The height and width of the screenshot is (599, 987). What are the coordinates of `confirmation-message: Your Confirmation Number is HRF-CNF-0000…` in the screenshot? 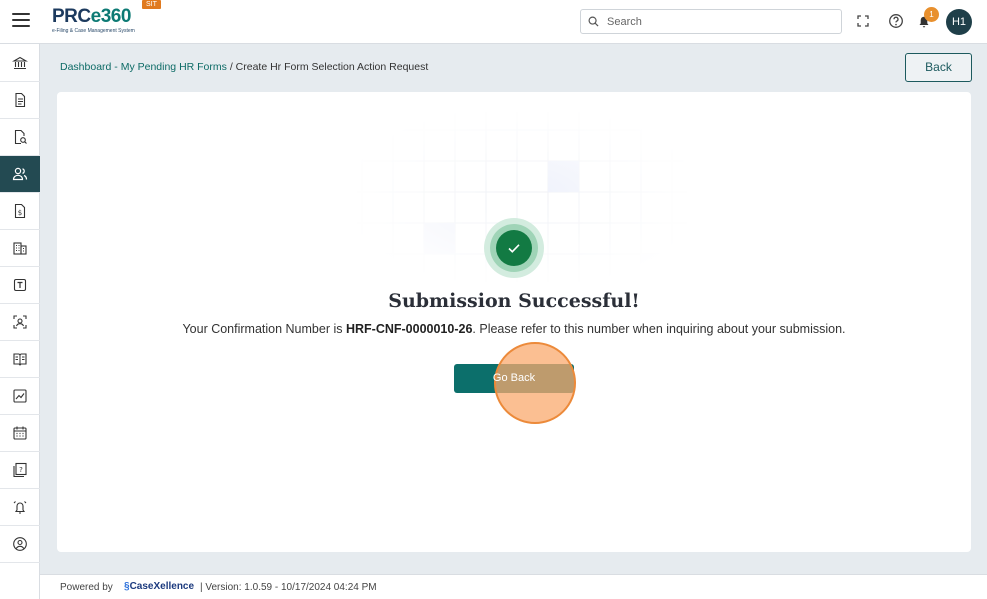 It's located at (514, 329).